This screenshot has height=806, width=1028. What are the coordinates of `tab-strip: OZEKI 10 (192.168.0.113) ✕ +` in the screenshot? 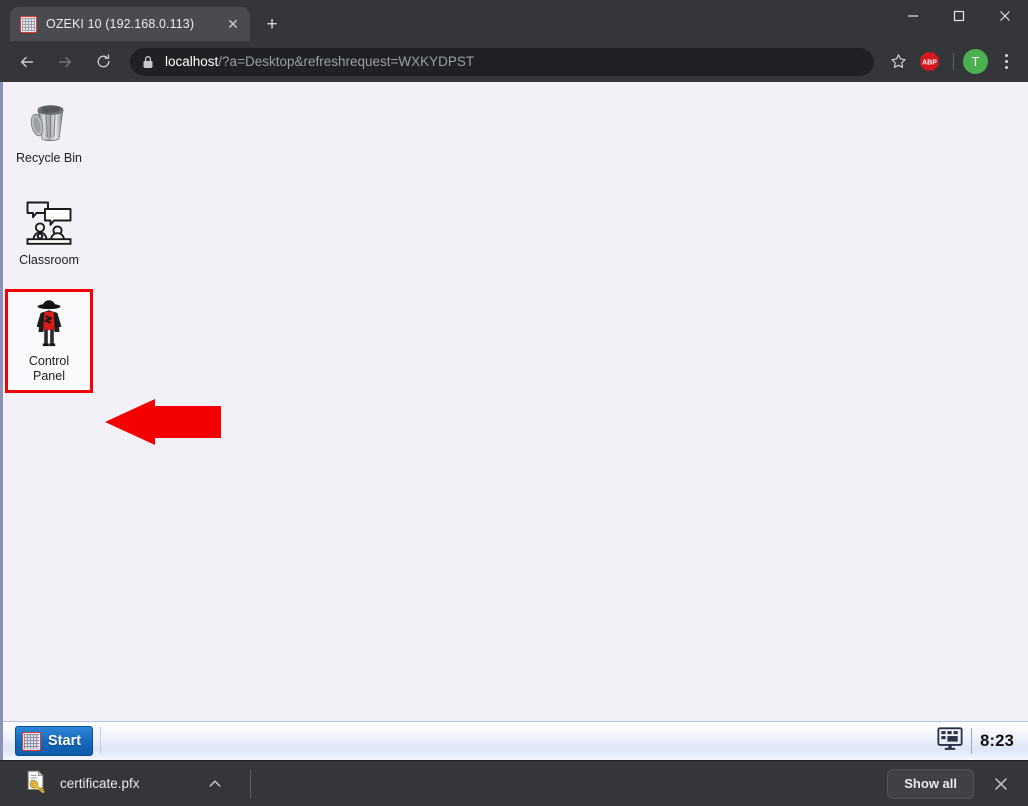 It's located at (514, 20).